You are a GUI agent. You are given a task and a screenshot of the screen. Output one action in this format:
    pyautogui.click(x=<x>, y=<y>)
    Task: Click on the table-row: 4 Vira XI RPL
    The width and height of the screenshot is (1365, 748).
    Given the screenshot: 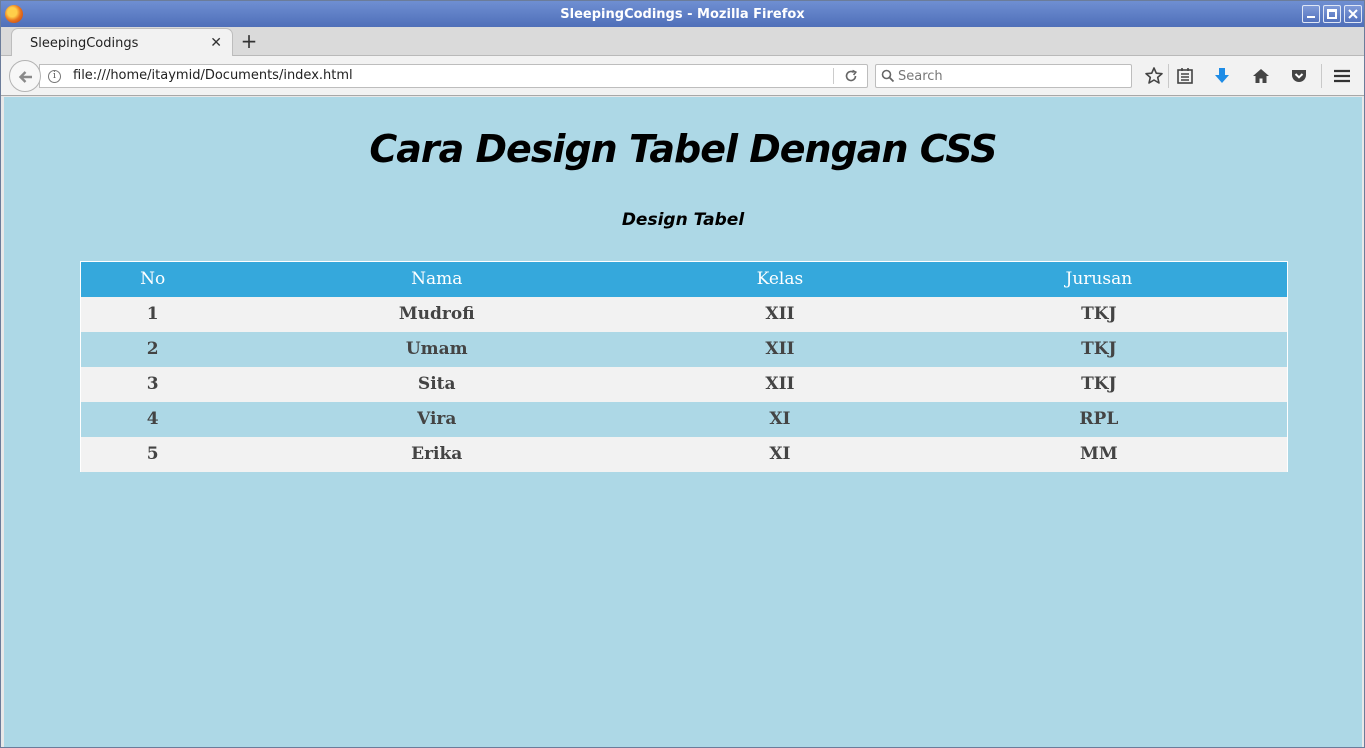 What is the action you would take?
    pyautogui.click(x=684, y=419)
    